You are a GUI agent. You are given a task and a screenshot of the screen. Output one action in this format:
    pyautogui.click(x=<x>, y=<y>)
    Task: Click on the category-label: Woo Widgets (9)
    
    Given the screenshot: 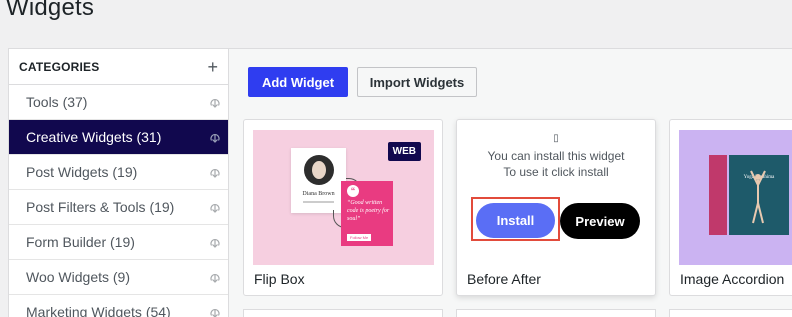 What is the action you would take?
    pyautogui.click(x=78, y=277)
    